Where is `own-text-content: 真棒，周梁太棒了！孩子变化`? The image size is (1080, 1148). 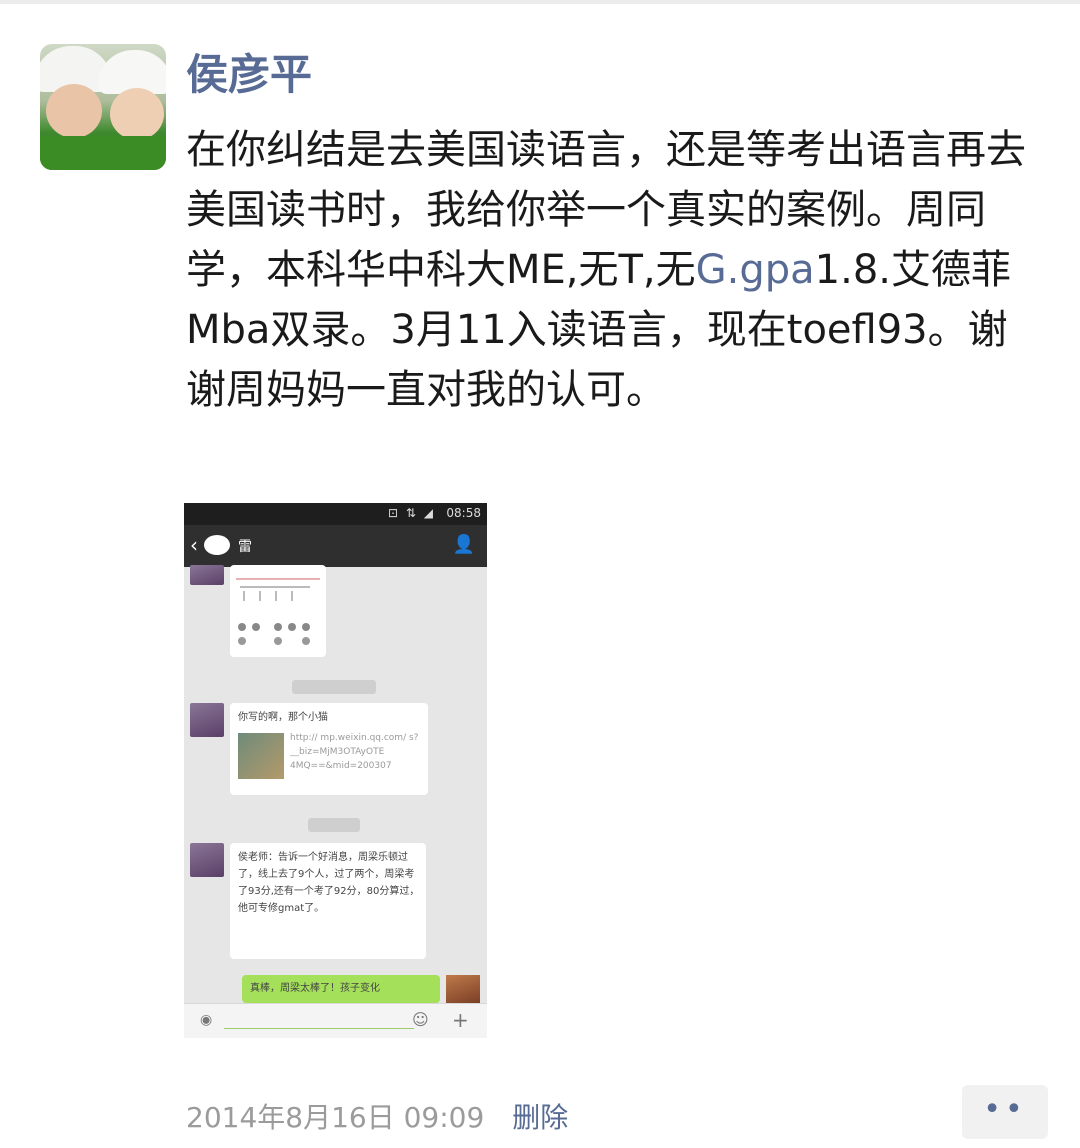
own-text-content: 真棒，周梁太棒了！孩子变化 is located at coordinates (315, 988).